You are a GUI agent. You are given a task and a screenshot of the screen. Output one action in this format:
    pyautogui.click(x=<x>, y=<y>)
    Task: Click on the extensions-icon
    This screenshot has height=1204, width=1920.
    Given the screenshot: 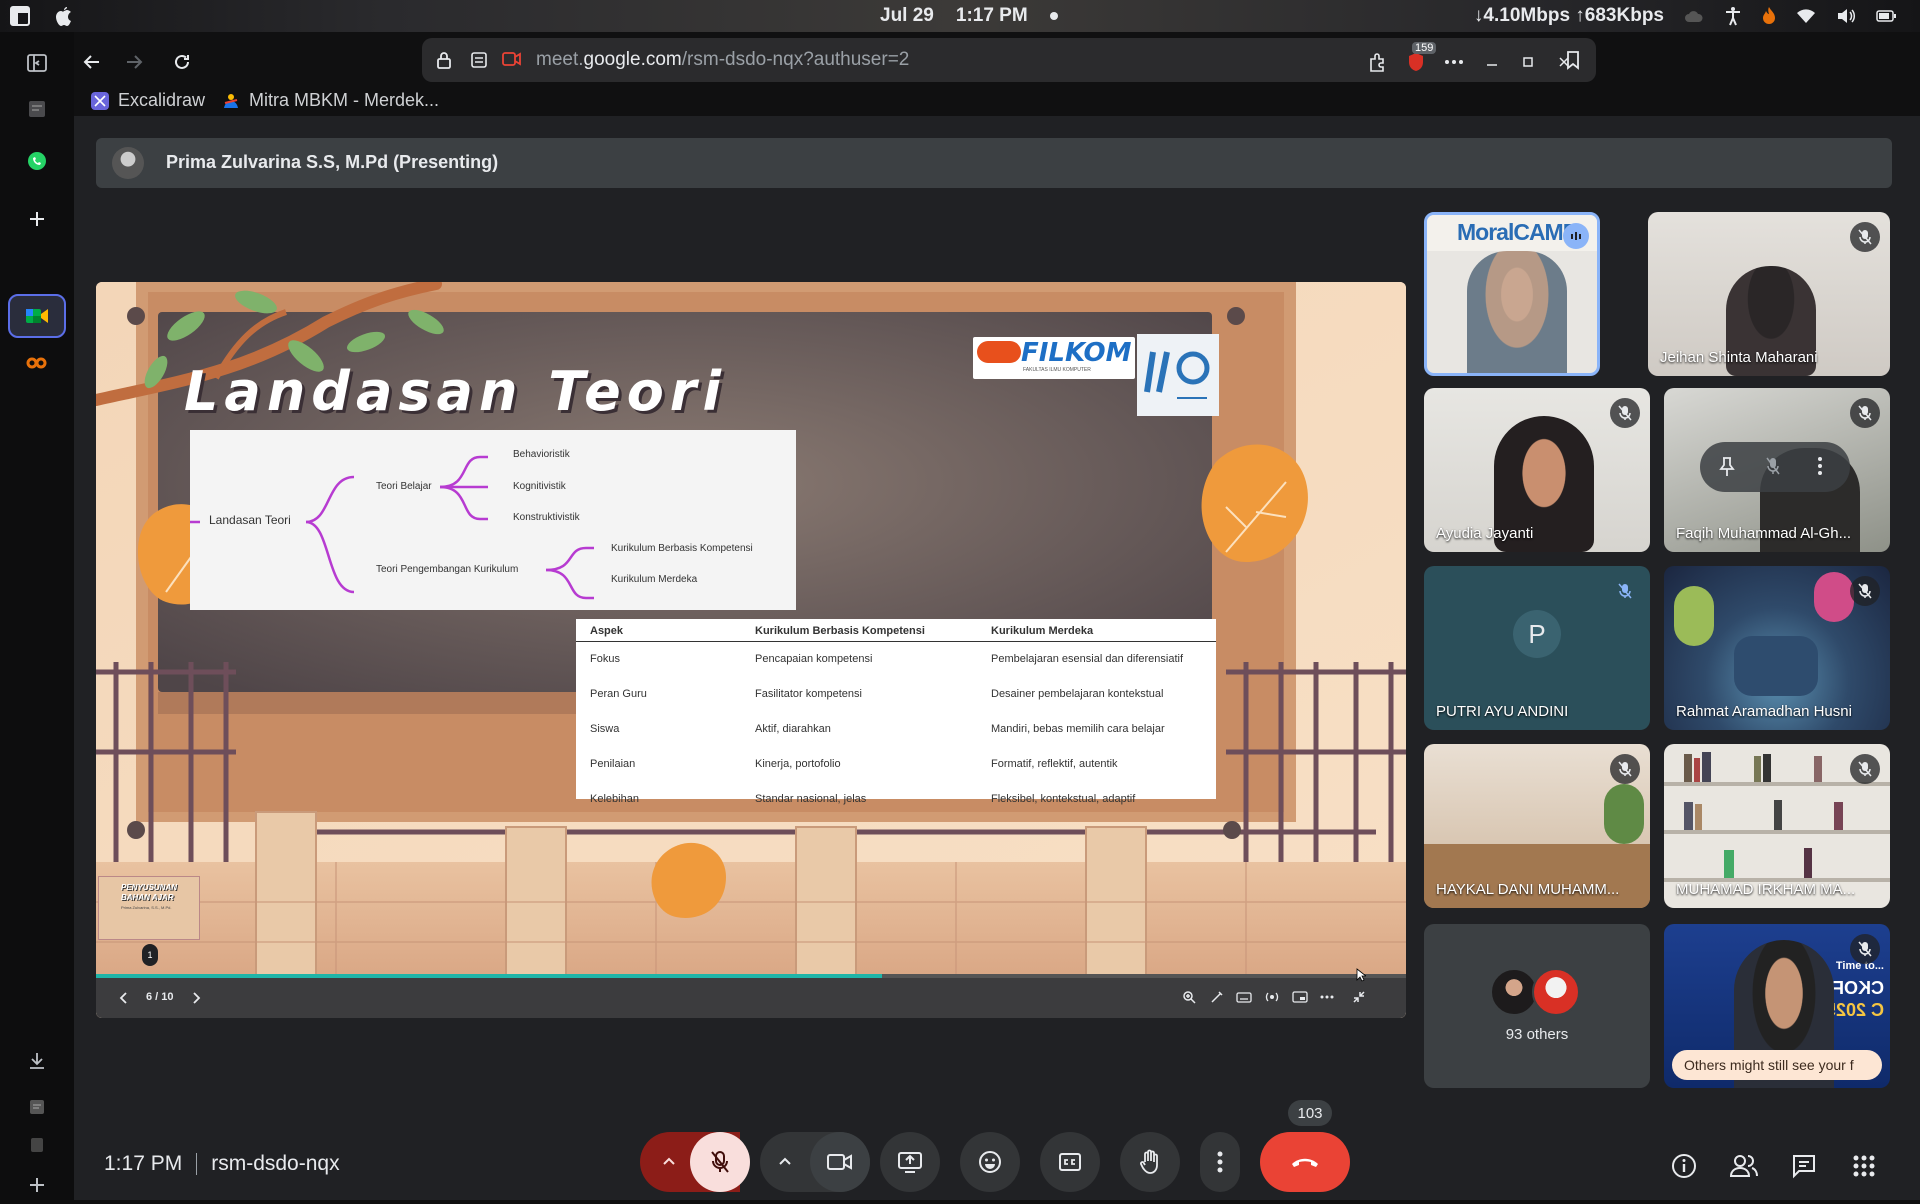 What is the action you would take?
    pyautogui.click(x=1378, y=62)
    